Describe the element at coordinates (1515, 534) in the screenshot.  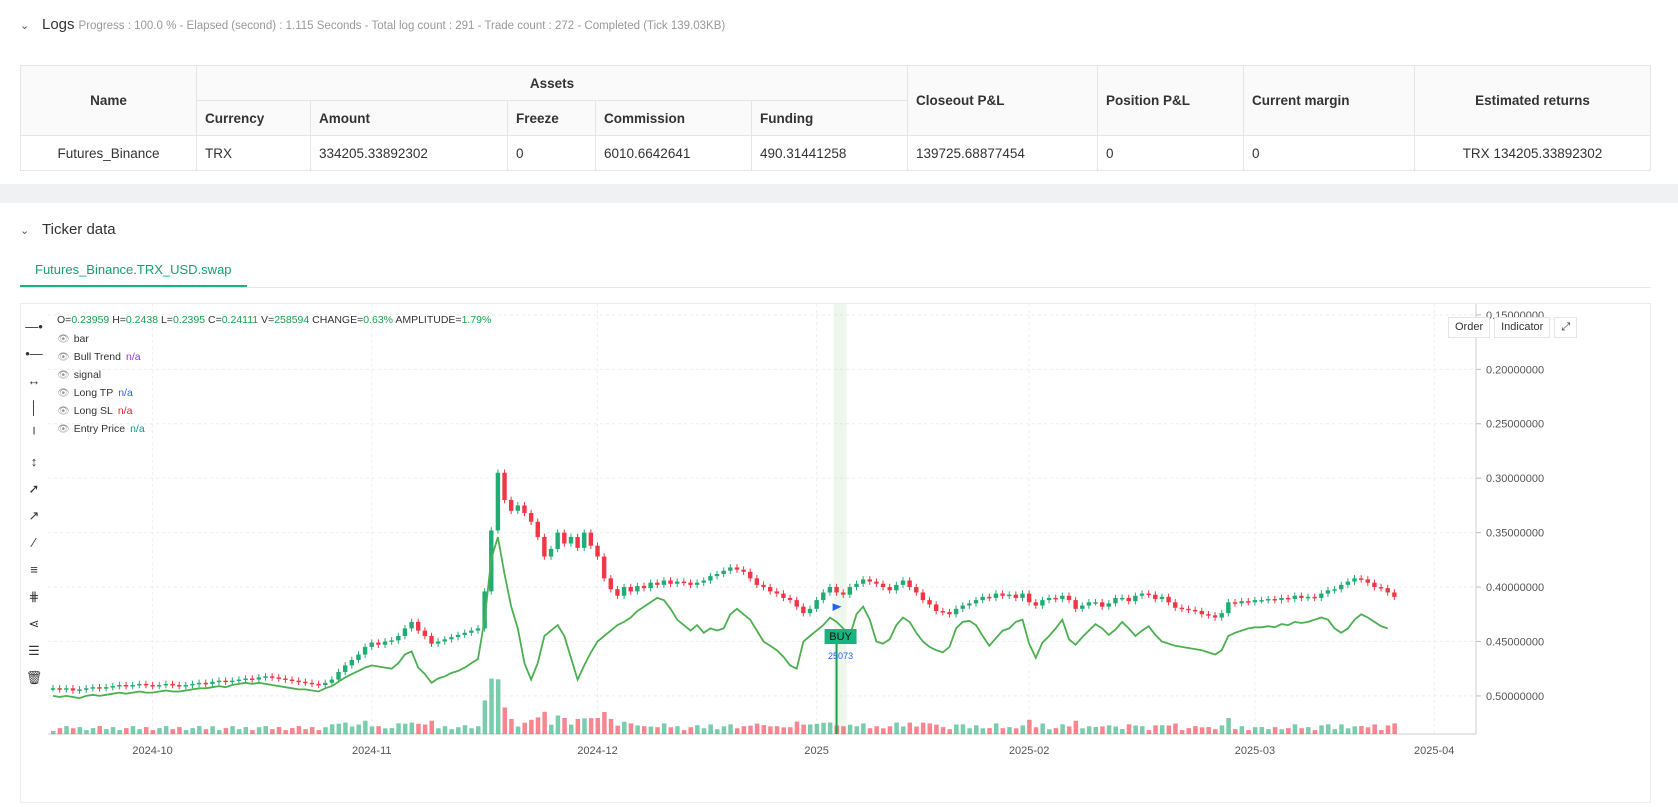
I see `y-tick-label: 0.35000000` at that location.